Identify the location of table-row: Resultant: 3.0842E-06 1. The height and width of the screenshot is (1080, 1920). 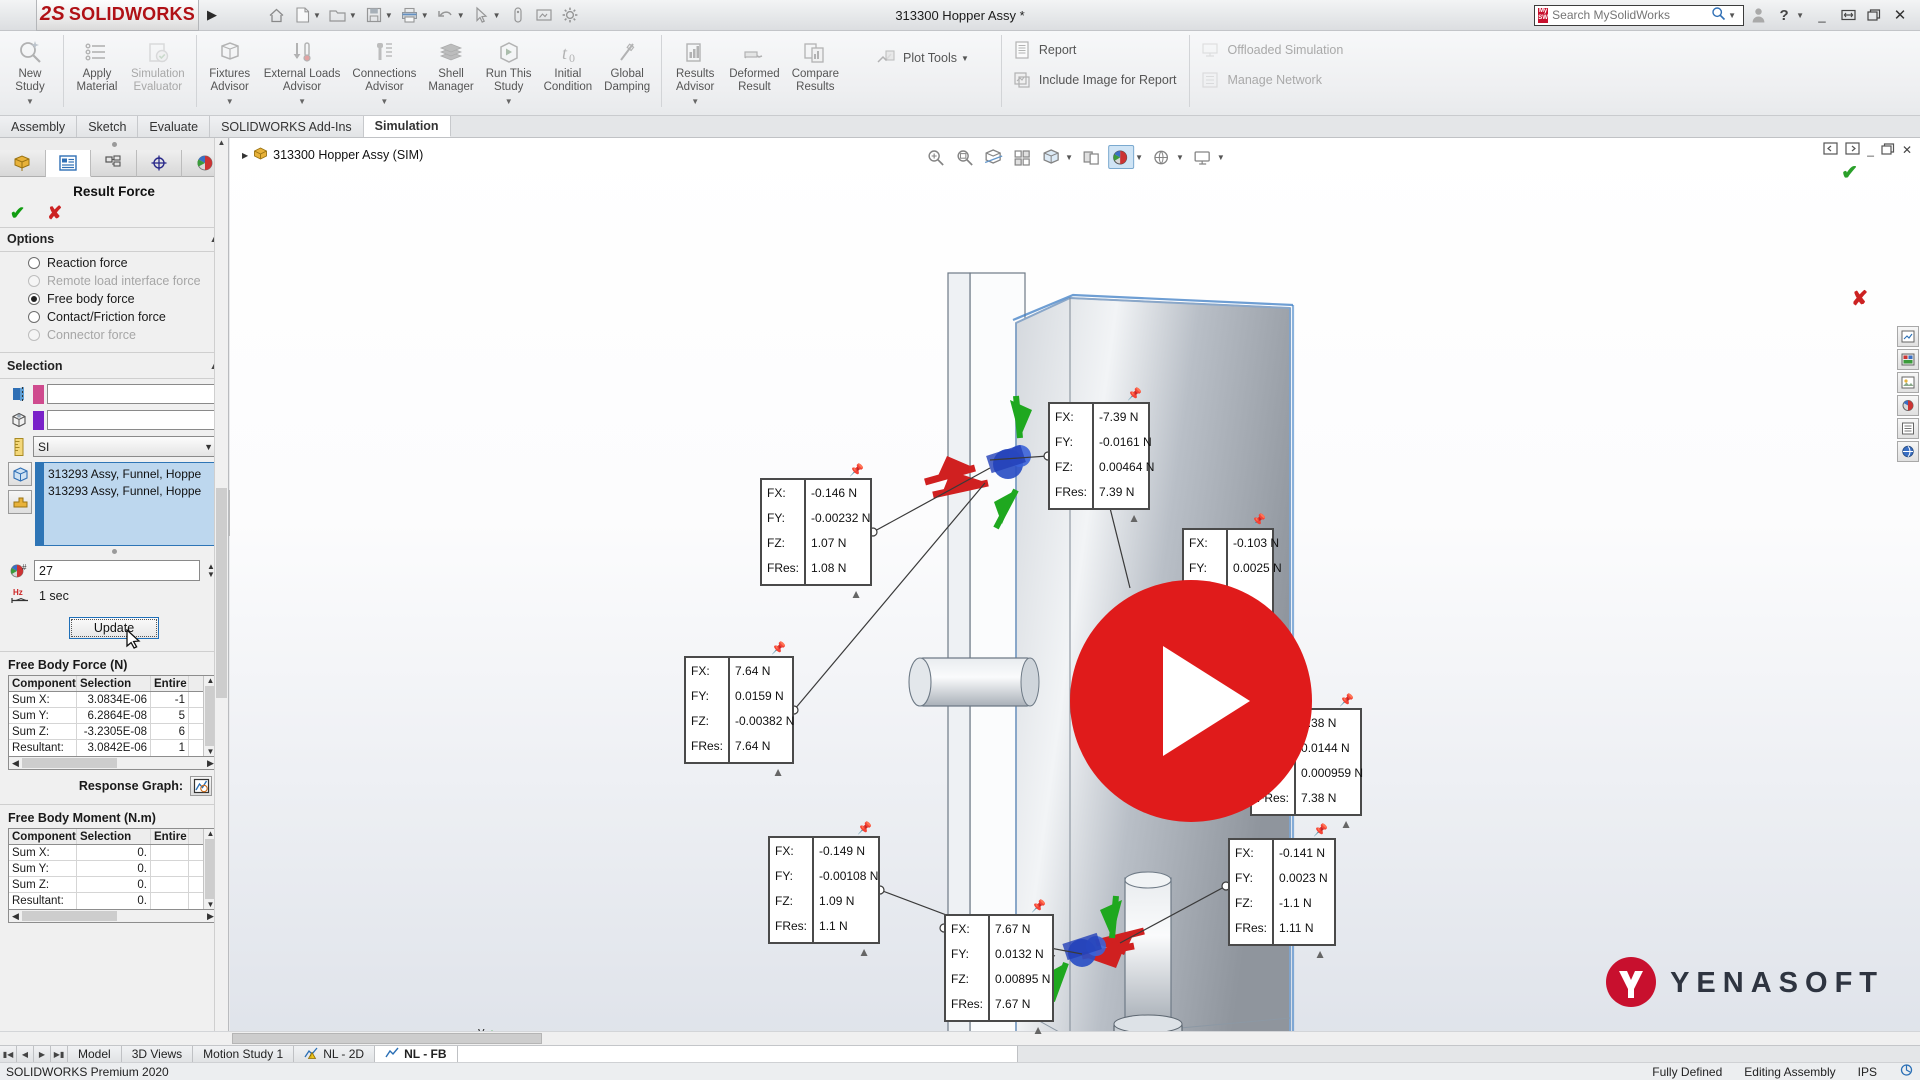
(106, 748).